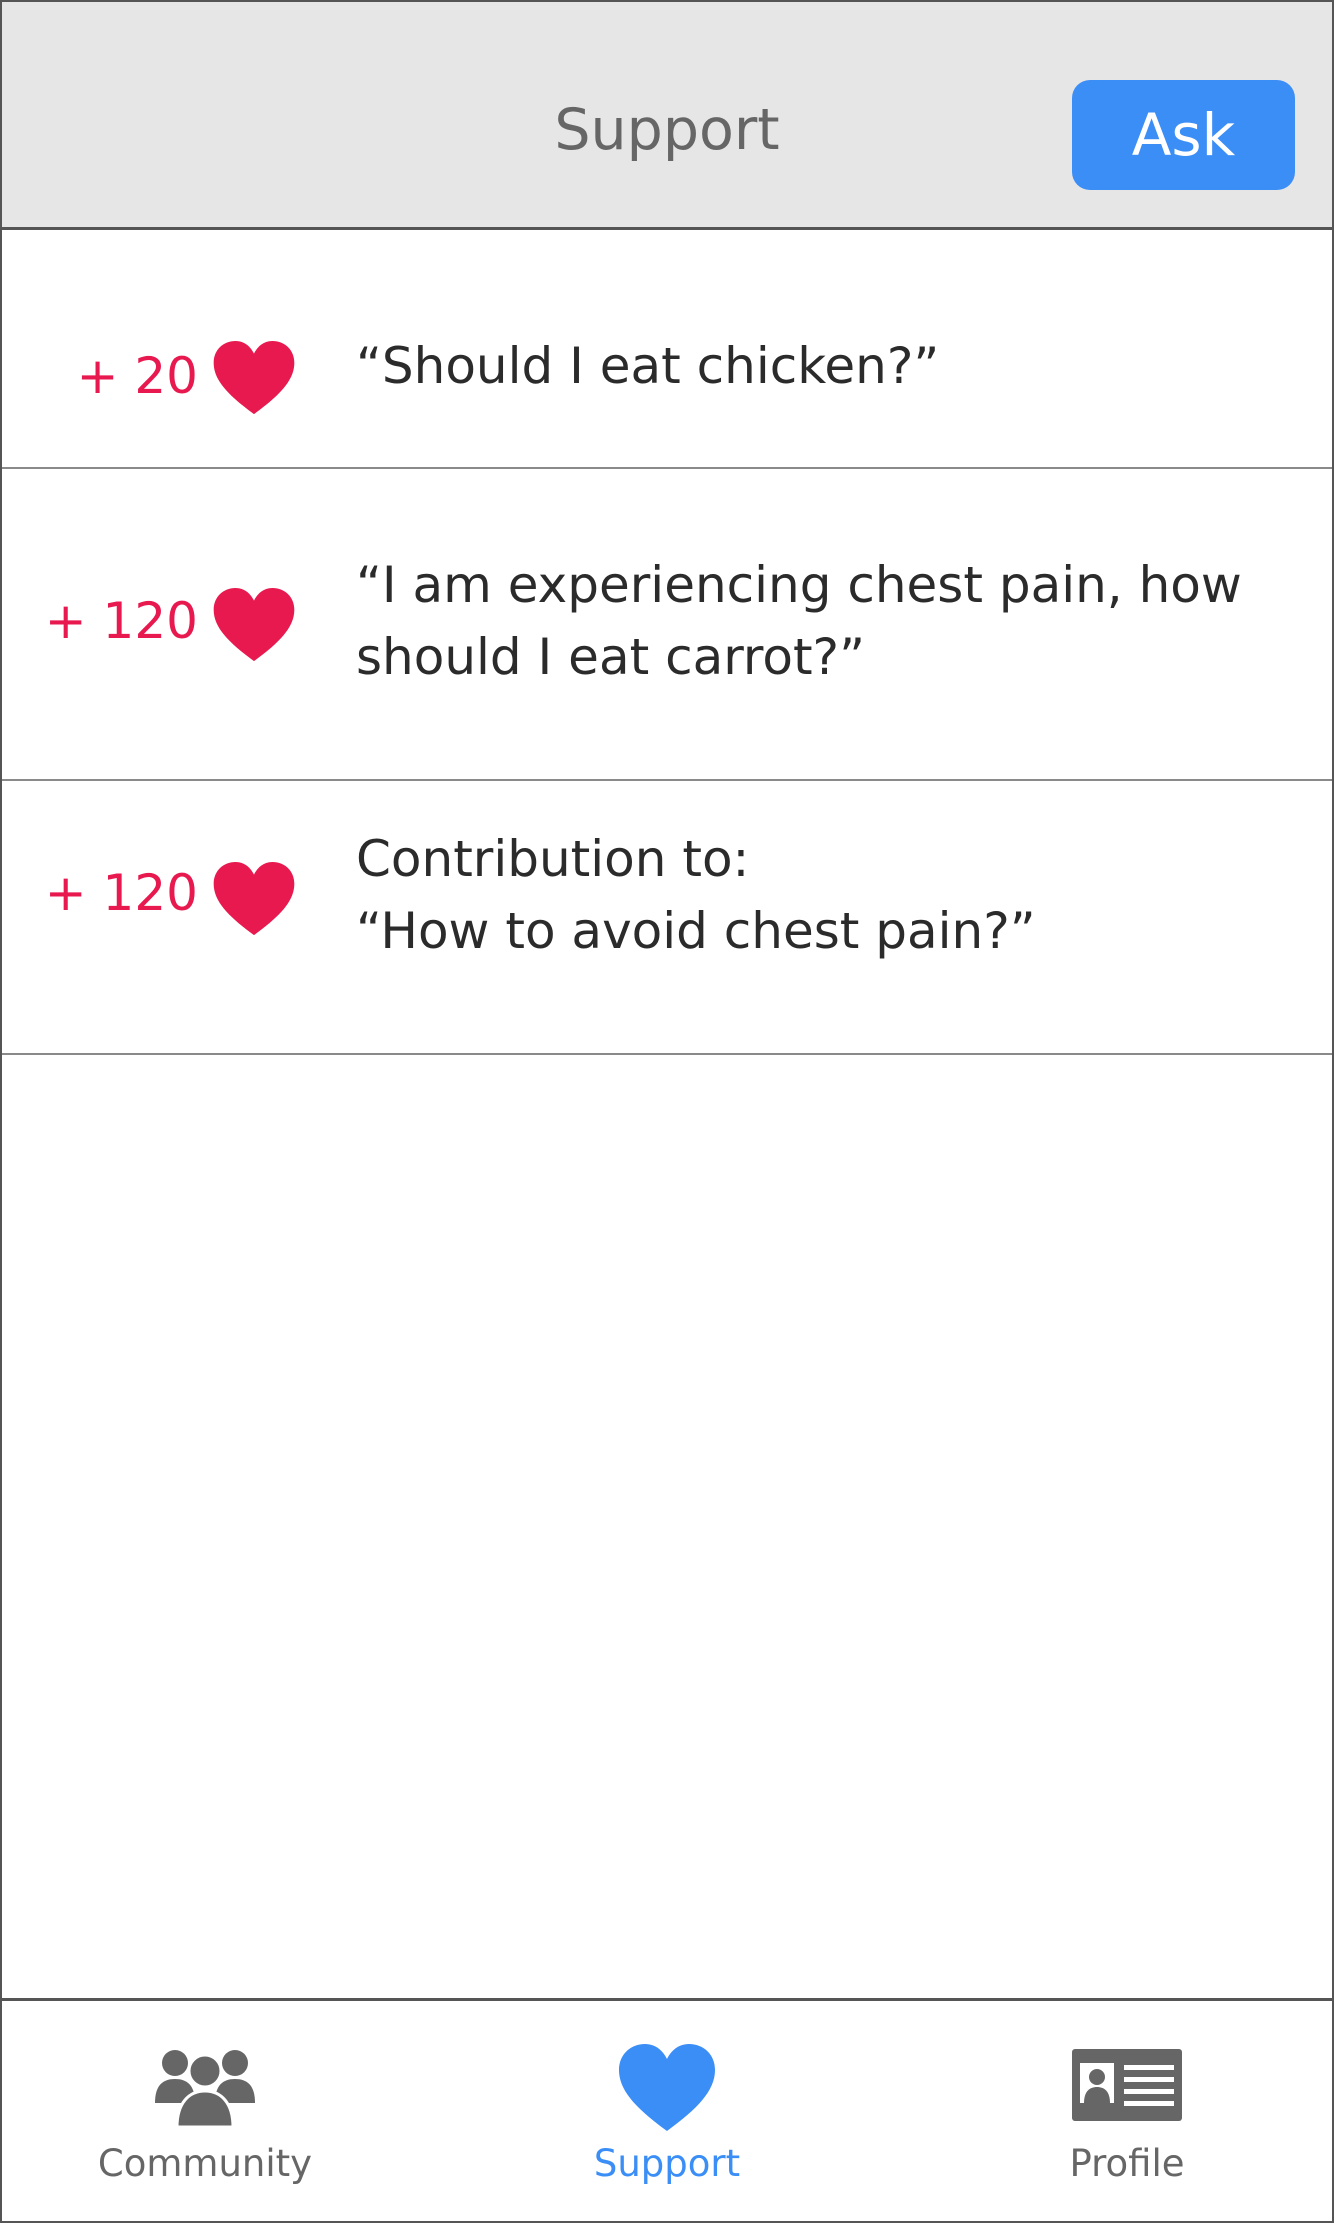  I want to click on tab-label: Profile, so click(1127, 2163).